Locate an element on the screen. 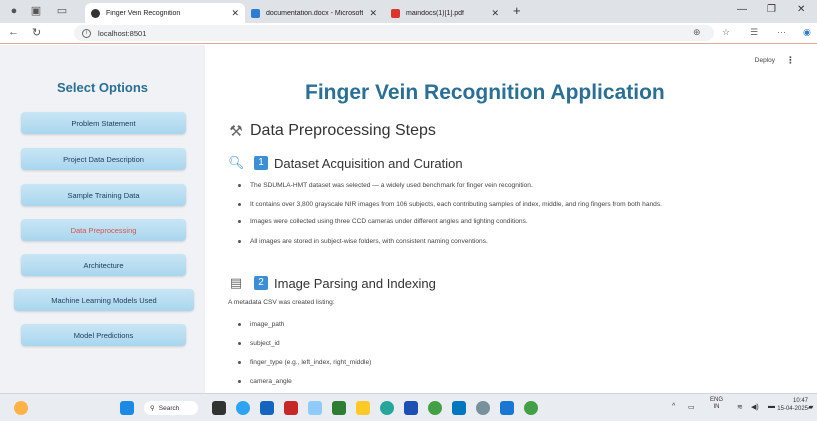 Image resolution: width=817 pixels, height=421 pixels. task-view-icon is located at coordinates (219, 408).